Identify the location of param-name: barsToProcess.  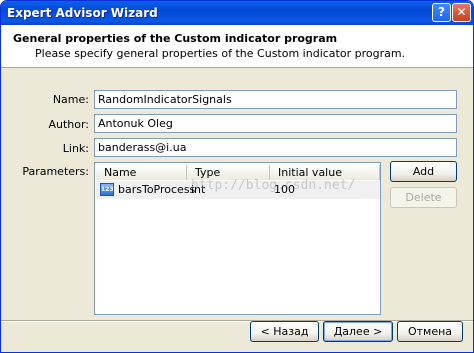
(157, 189).